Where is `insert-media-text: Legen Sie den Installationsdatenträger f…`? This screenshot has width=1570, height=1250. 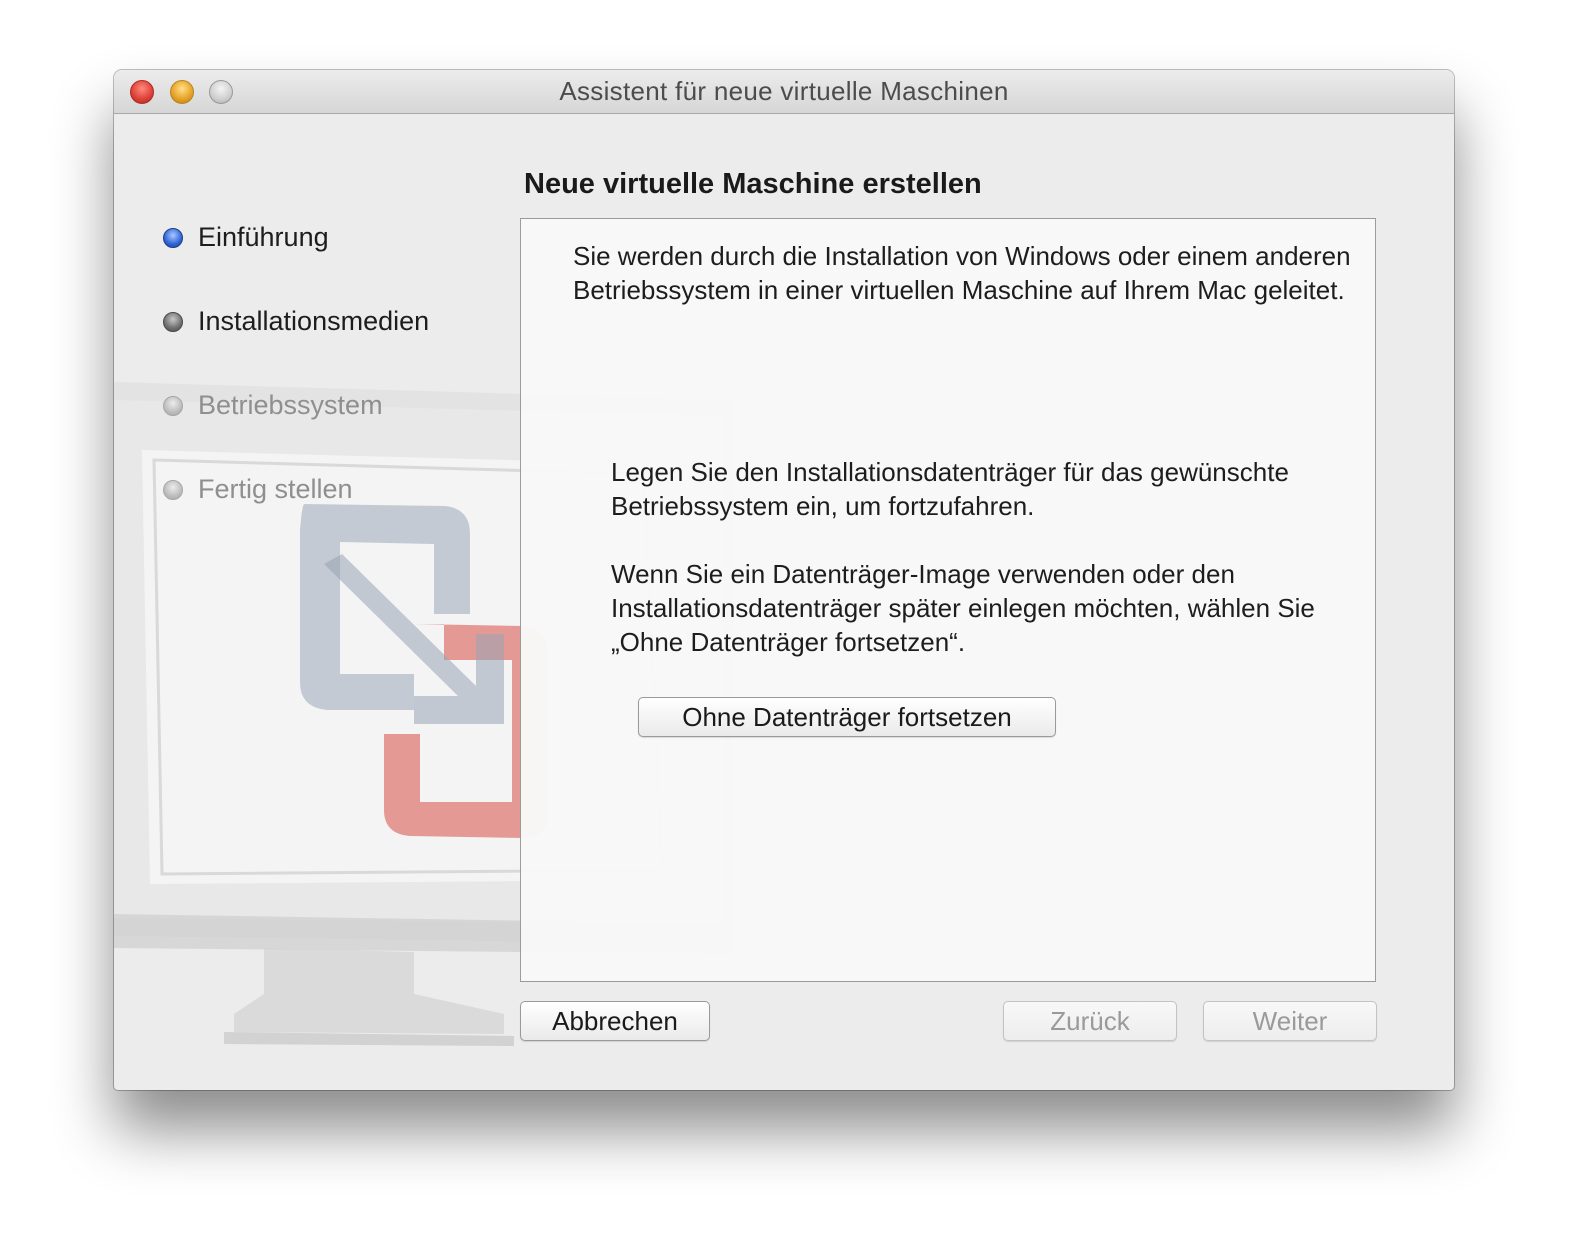
insert-media-text: Legen Sie den Installationsdatenträger f… is located at coordinates (950, 489).